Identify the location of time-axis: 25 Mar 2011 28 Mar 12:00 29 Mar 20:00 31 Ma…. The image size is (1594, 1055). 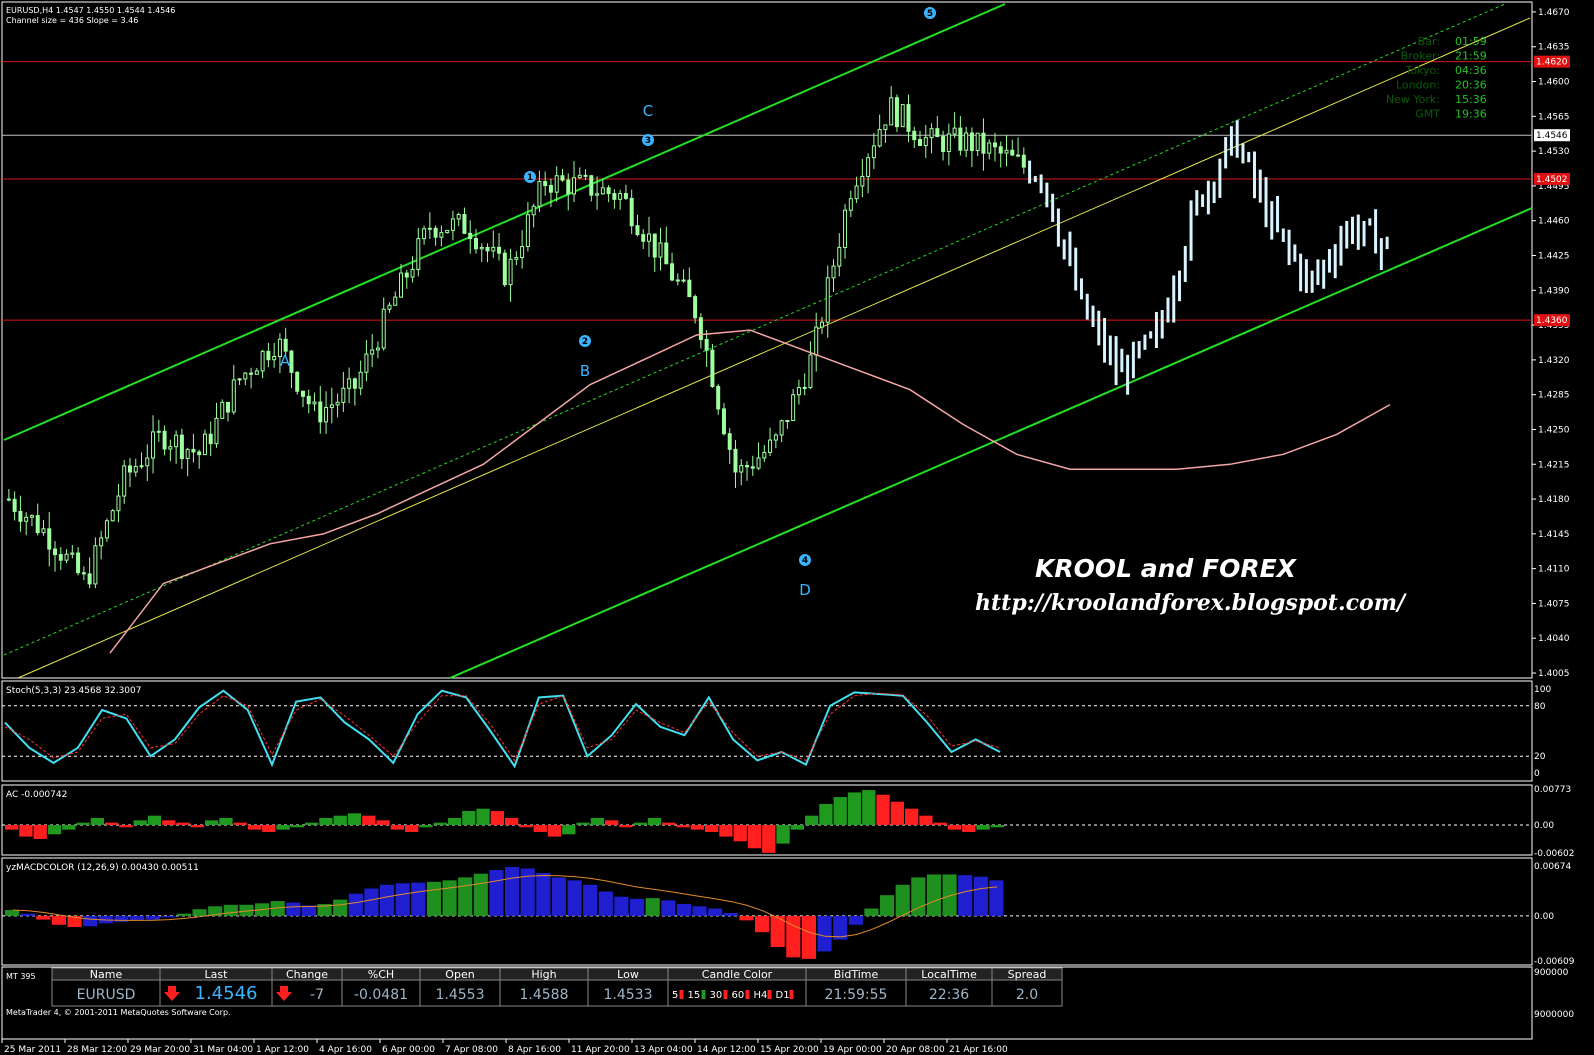
(504, 1047).